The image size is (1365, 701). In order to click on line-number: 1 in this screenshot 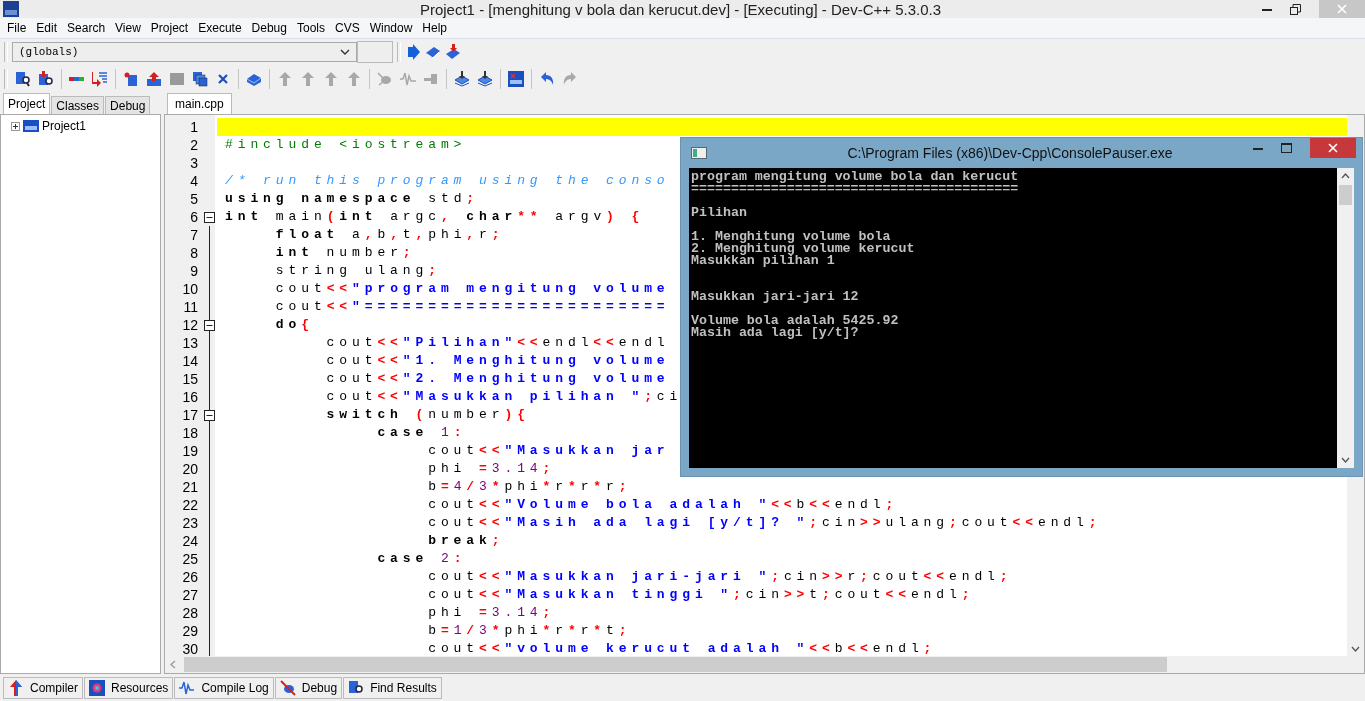, I will do `click(194, 127)`.